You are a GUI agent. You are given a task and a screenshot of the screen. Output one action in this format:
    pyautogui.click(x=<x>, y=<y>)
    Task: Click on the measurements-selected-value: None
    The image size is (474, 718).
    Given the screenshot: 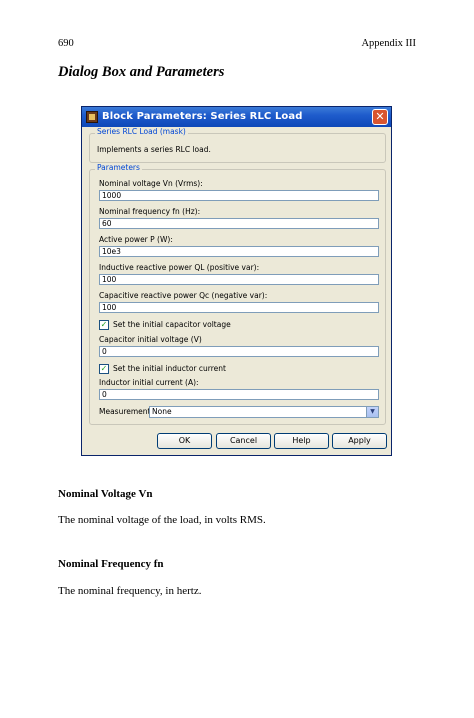 What is the action you would take?
    pyautogui.click(x=162, y=411)
    